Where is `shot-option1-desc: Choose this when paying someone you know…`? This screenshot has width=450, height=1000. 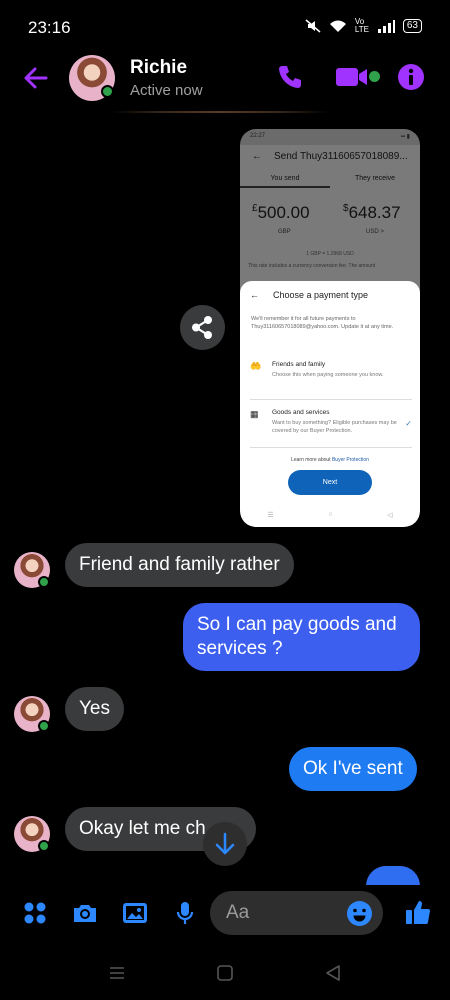
shot-option1-desc: Choose this when paying someone you know… is located at coordinates (328, 375).